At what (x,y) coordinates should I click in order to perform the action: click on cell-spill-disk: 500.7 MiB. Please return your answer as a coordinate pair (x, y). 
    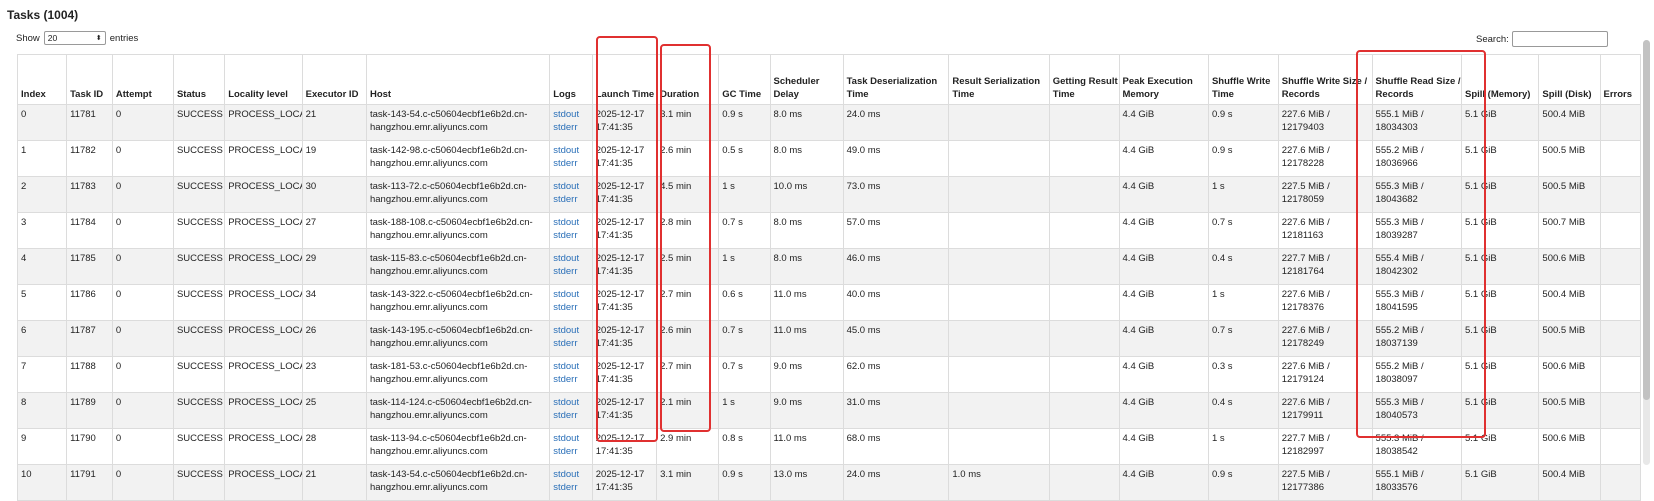
    Looking at the image, I should click on (1569, 230).